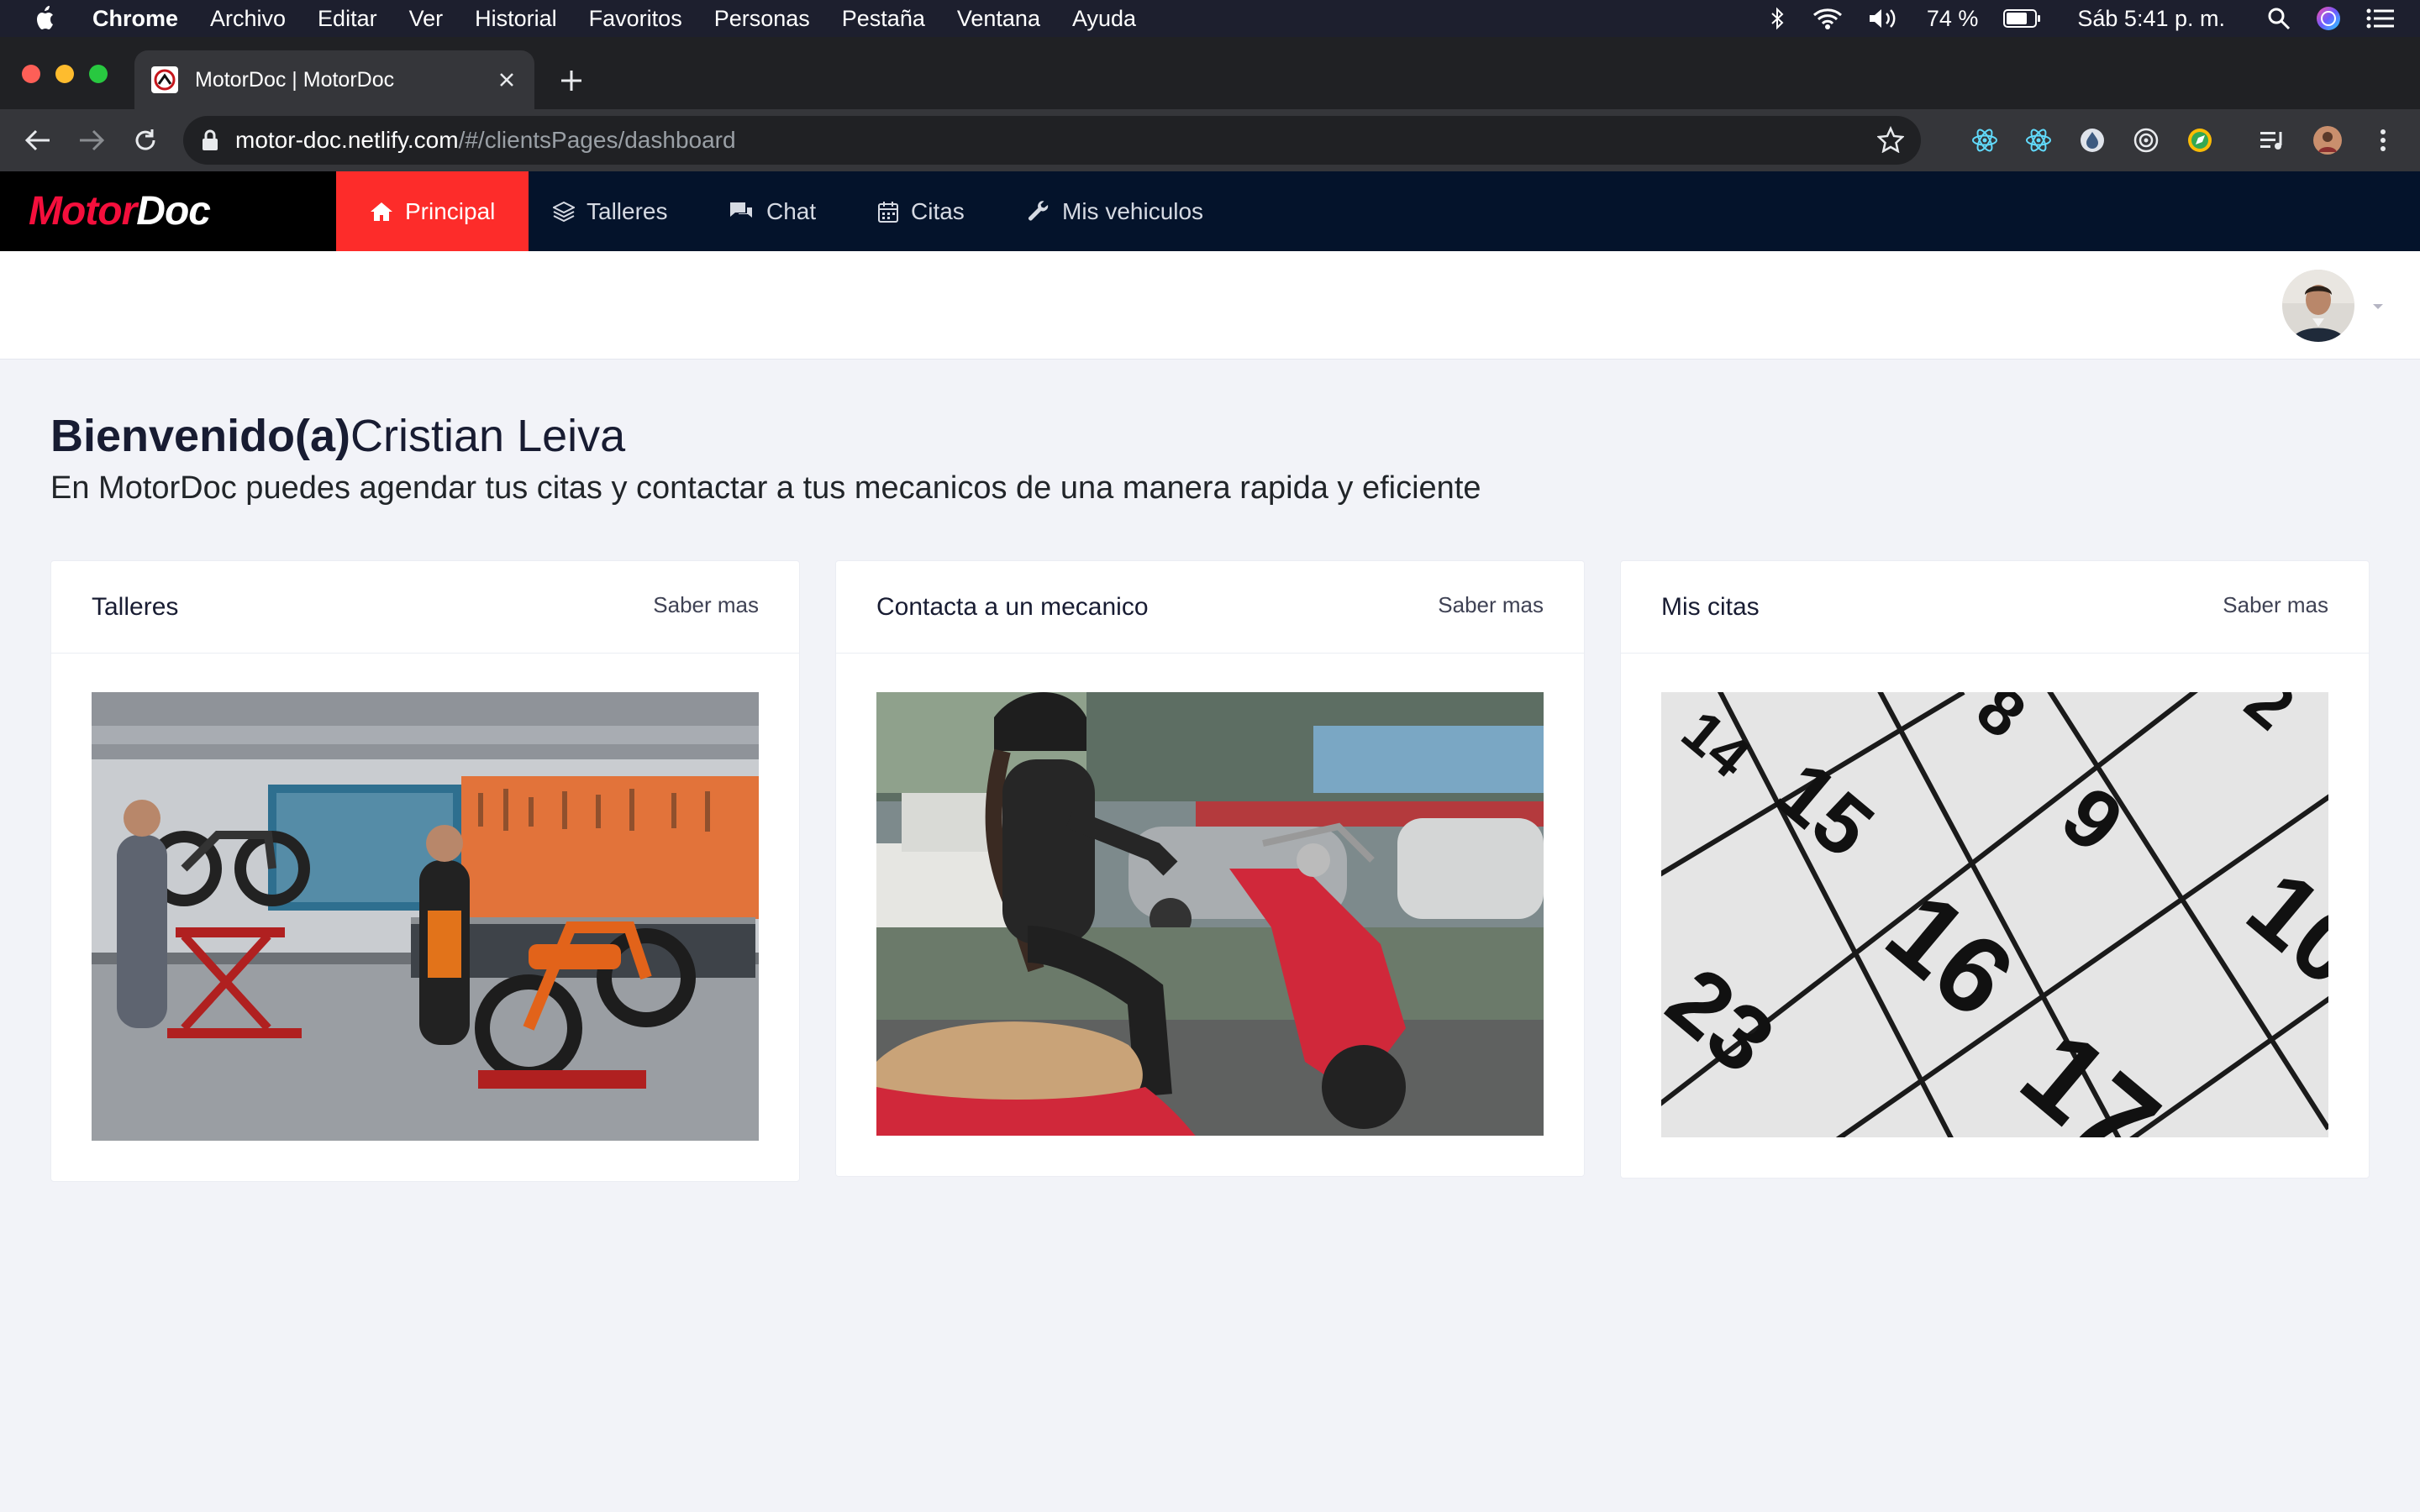 This screenshot has width=2420, height=1512. I want to click on lock-icon, so click(210, 140).